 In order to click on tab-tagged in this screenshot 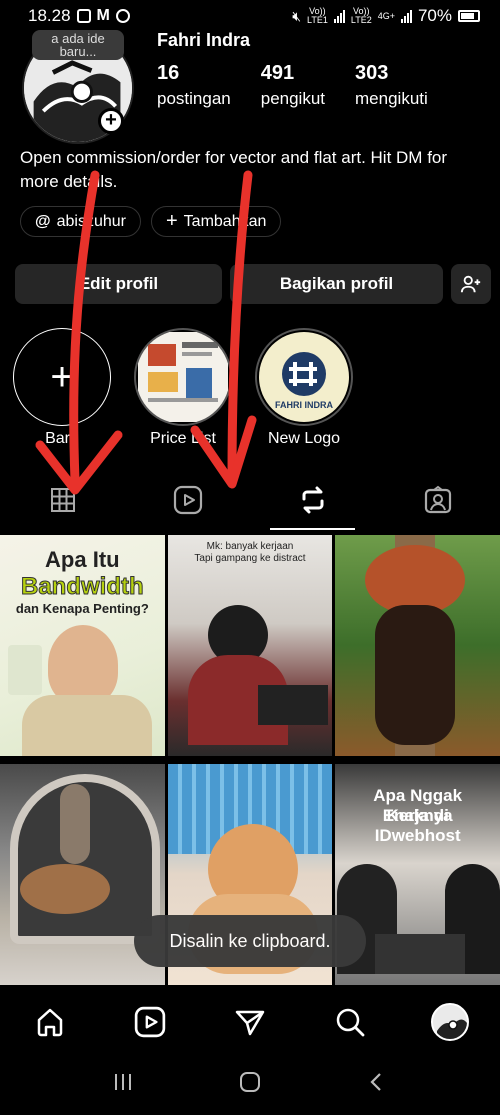, I will do `click(437, 500)`.